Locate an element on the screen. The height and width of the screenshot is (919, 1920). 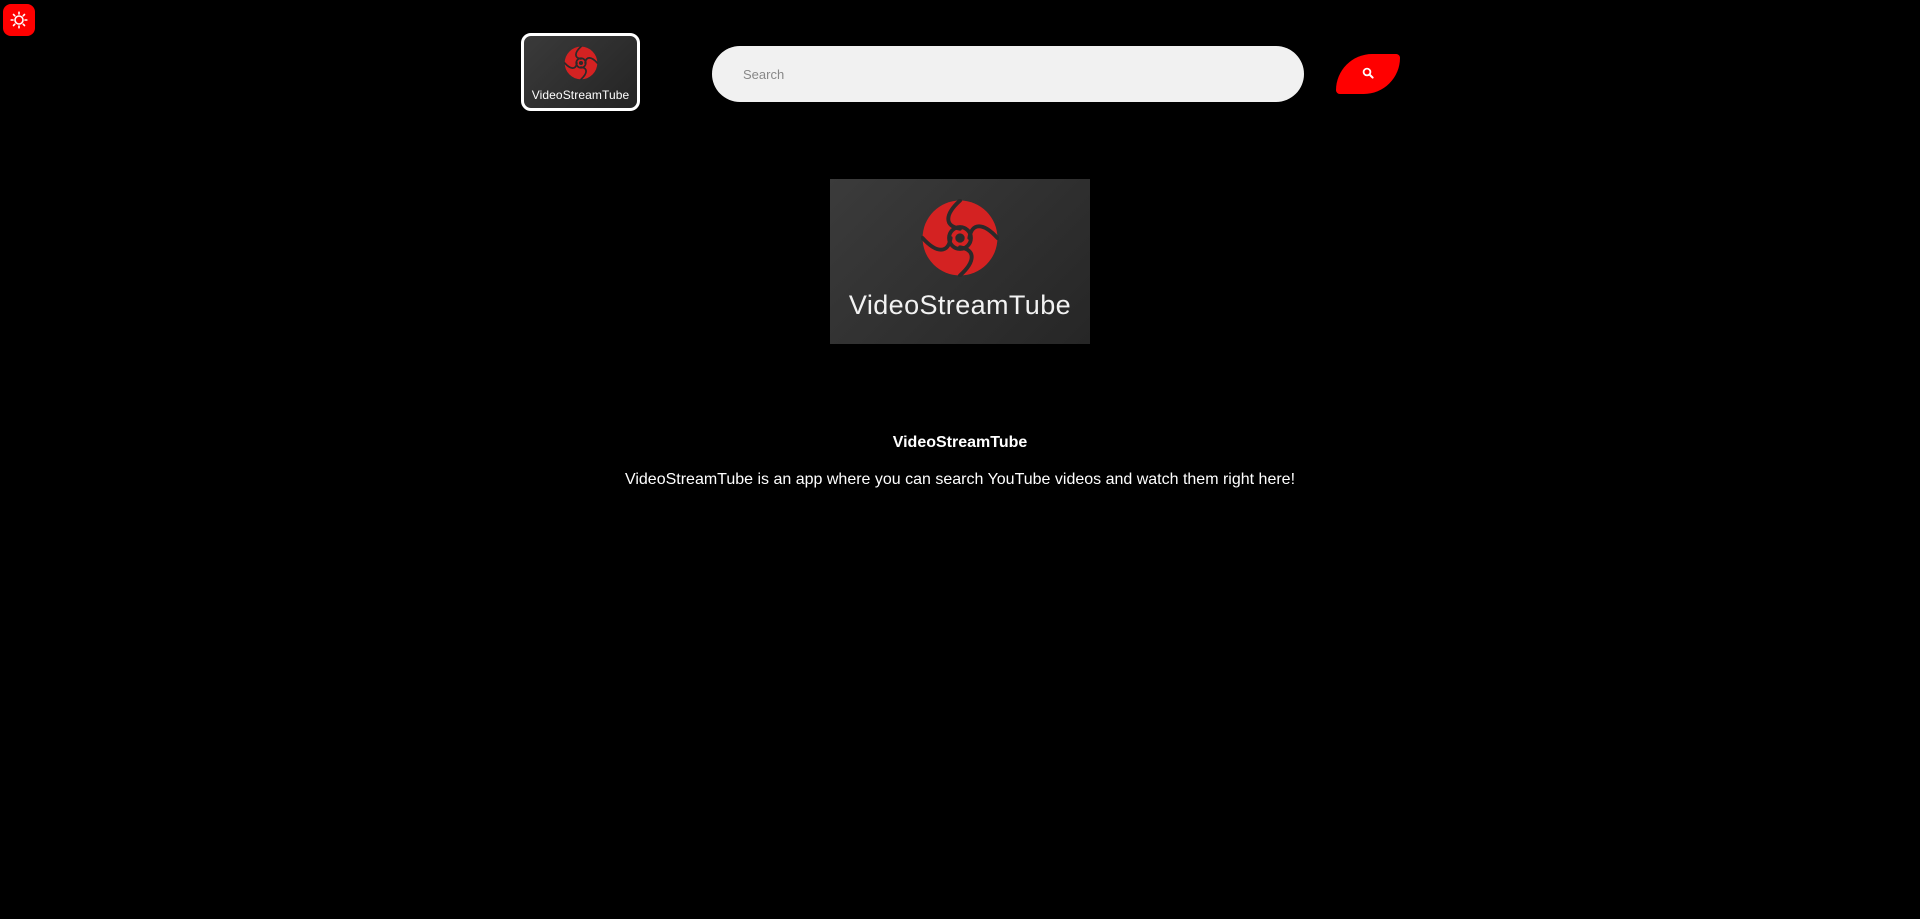
home-logo-button: VideoStreamTube is located at coordinates (580, 72).